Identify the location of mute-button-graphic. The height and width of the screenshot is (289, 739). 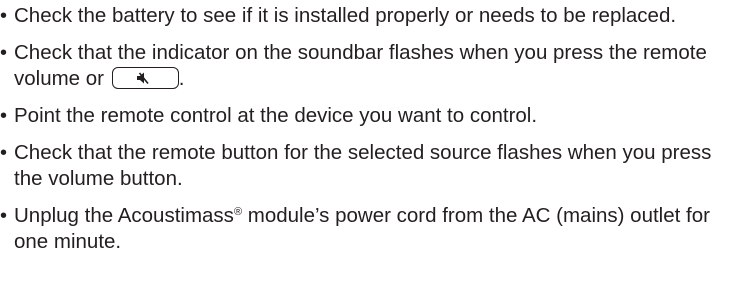
(145, 78).